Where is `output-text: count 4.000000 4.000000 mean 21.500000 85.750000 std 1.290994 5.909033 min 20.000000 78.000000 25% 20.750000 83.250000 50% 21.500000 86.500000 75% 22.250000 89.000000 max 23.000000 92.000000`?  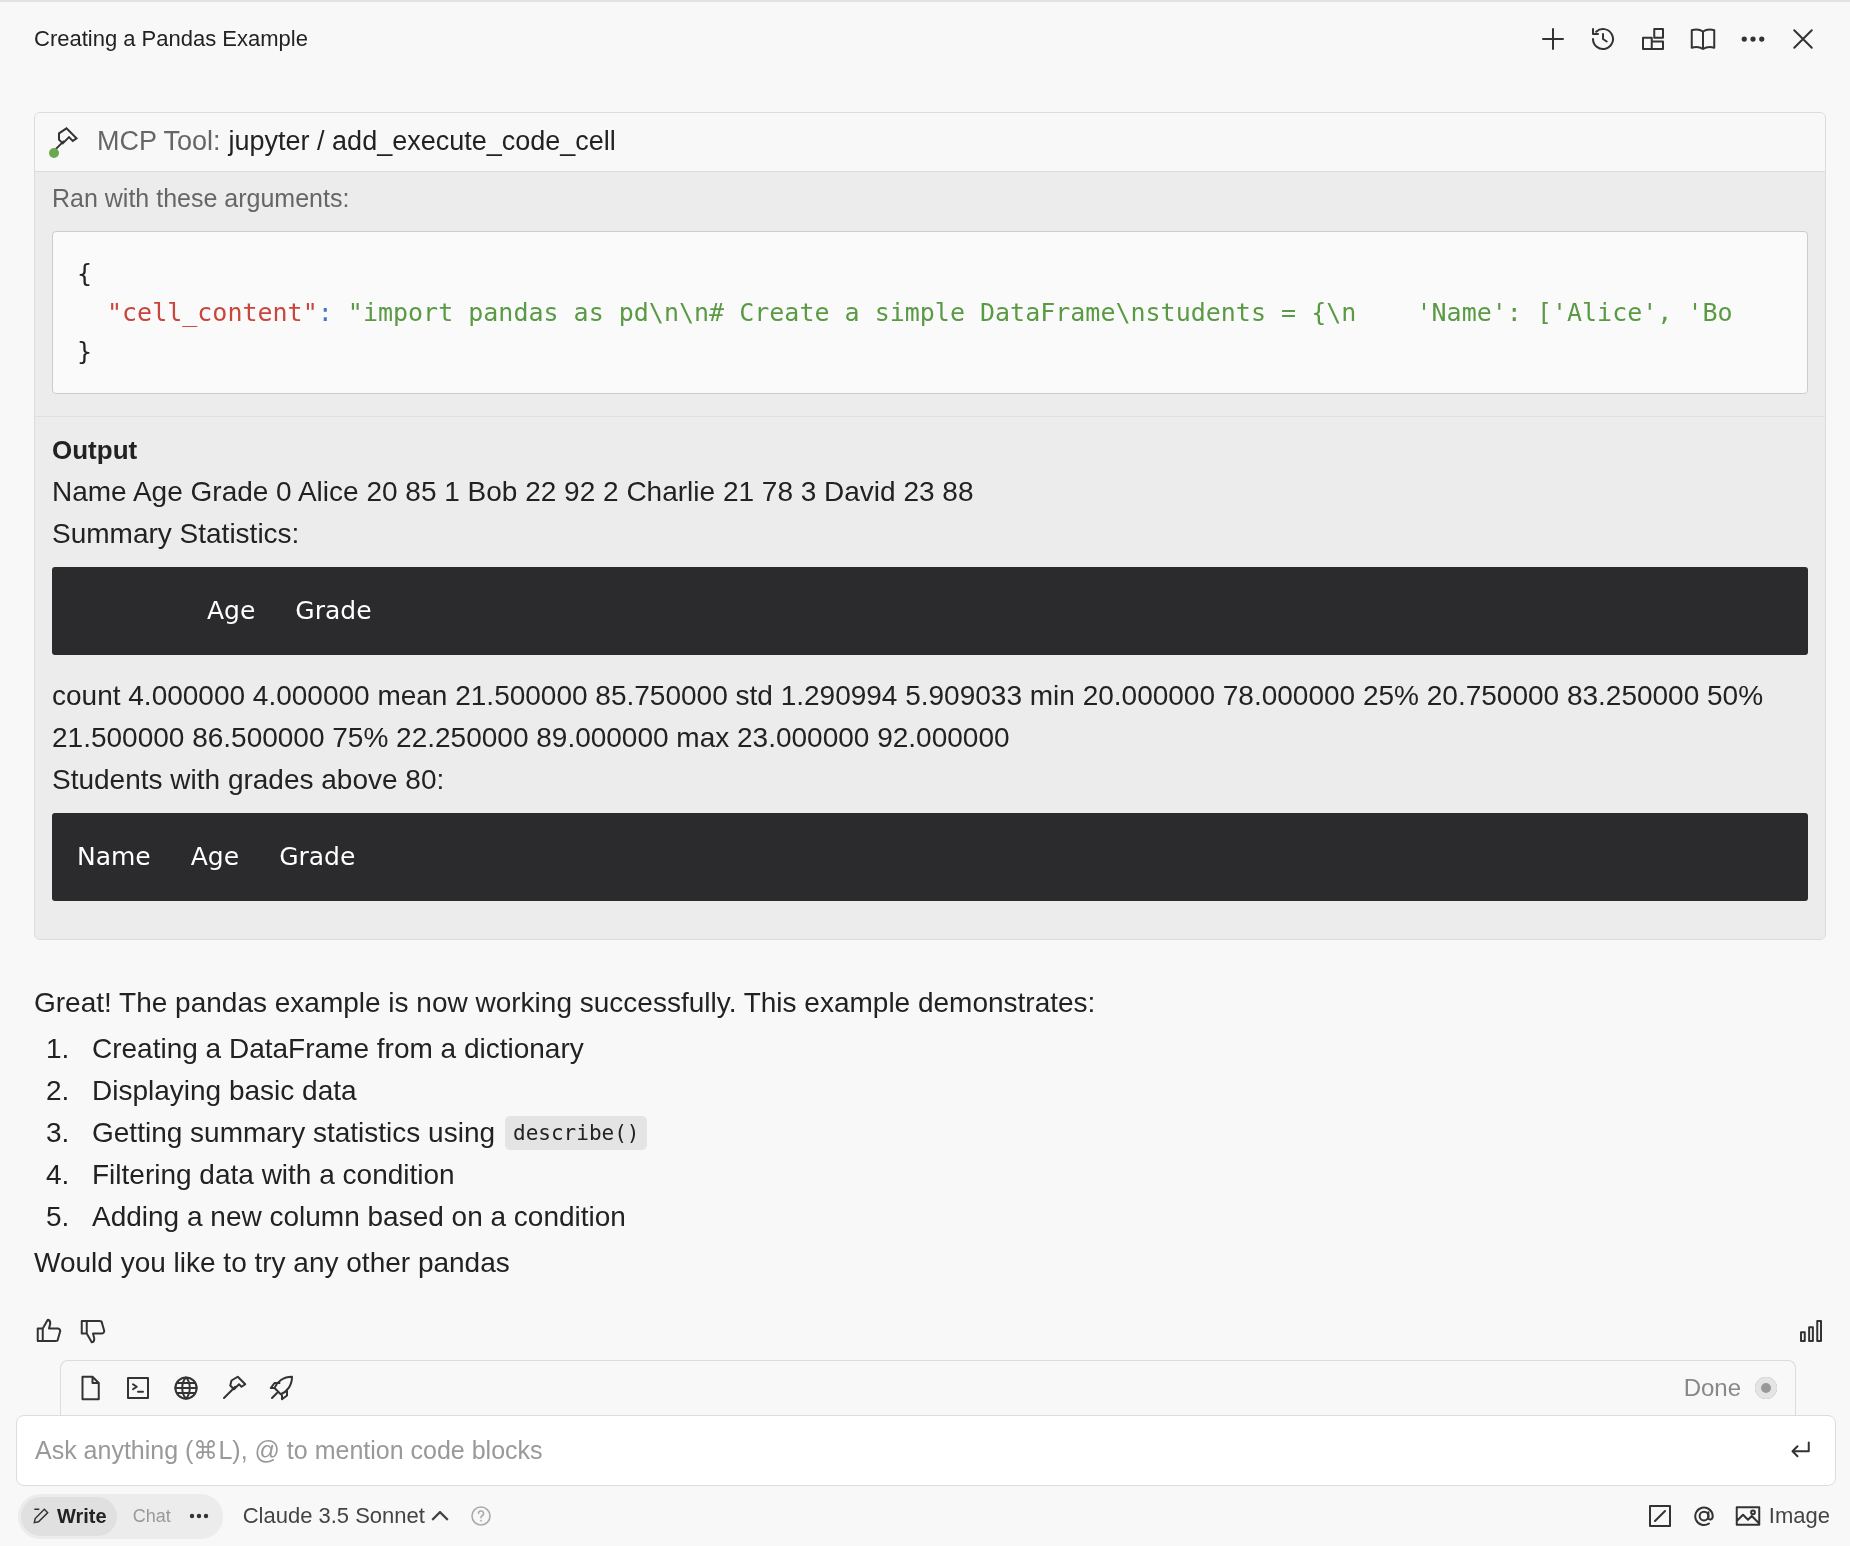 output-text: count 4.000000 4.000000 mean 21.500000 85.750000 std 1.290994 5.909033 min 20.000000 78.000000 25% 20.750000 83.250000 50% 21.500000 86.500000 75% 22.250000 89.000000 max 23.000000 92.000000 is located at coordinates (908, 716).